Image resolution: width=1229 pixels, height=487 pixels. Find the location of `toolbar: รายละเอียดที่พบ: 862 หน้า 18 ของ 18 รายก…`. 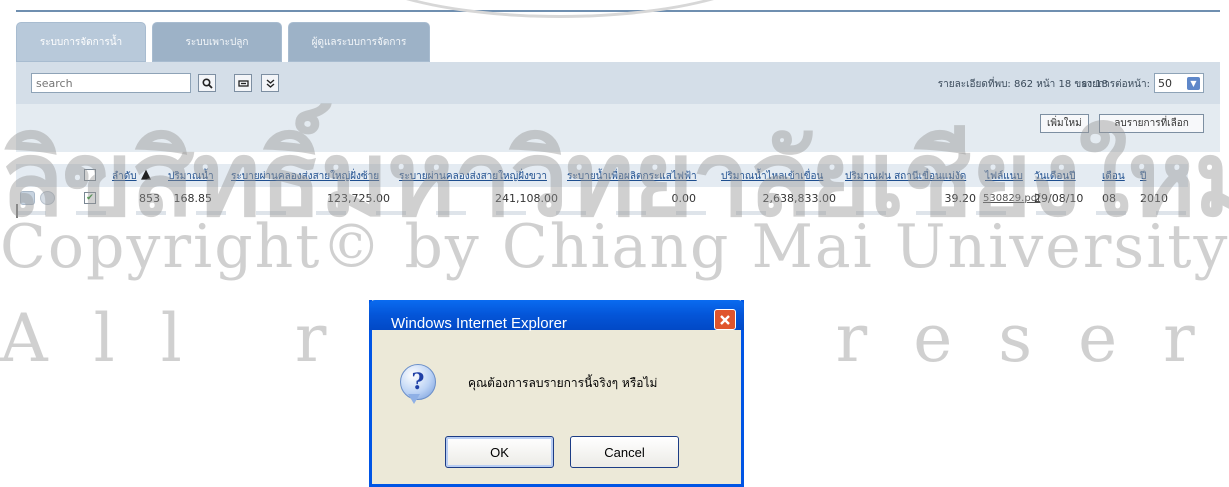

toolbar: รายละเอียดที่พบ: 862 หน้า 18 ของ 18 รายก… is located at coordinates (618, 83).